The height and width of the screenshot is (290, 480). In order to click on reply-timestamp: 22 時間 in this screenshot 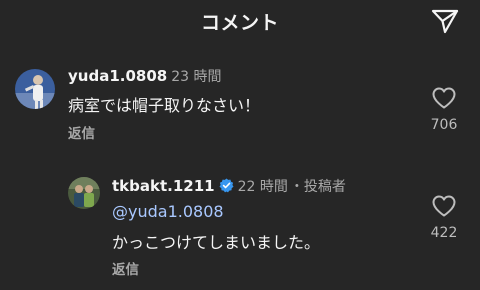, I will do `click(262, 187)`.